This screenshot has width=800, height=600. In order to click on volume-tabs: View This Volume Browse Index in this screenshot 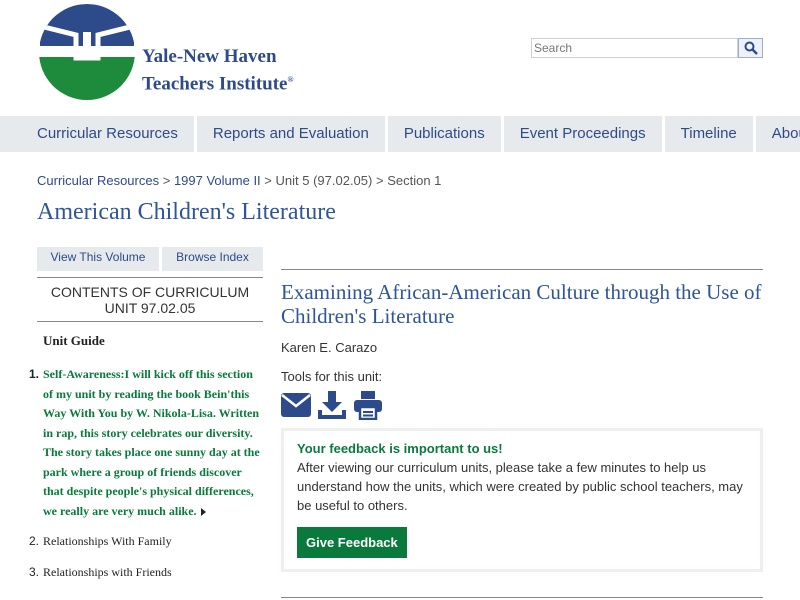, I will do `click(150, 259)`.